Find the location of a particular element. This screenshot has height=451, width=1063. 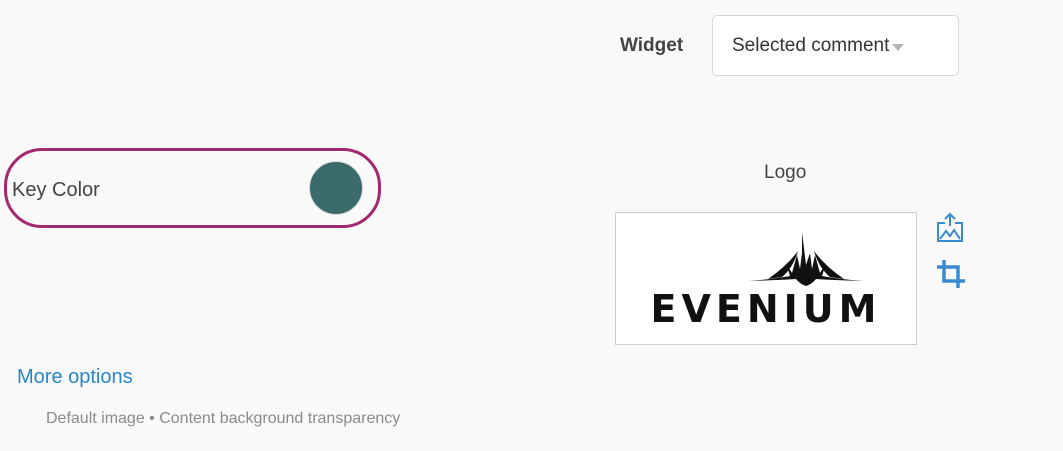

widget-label: Widget is located at coordinates (652, 45).